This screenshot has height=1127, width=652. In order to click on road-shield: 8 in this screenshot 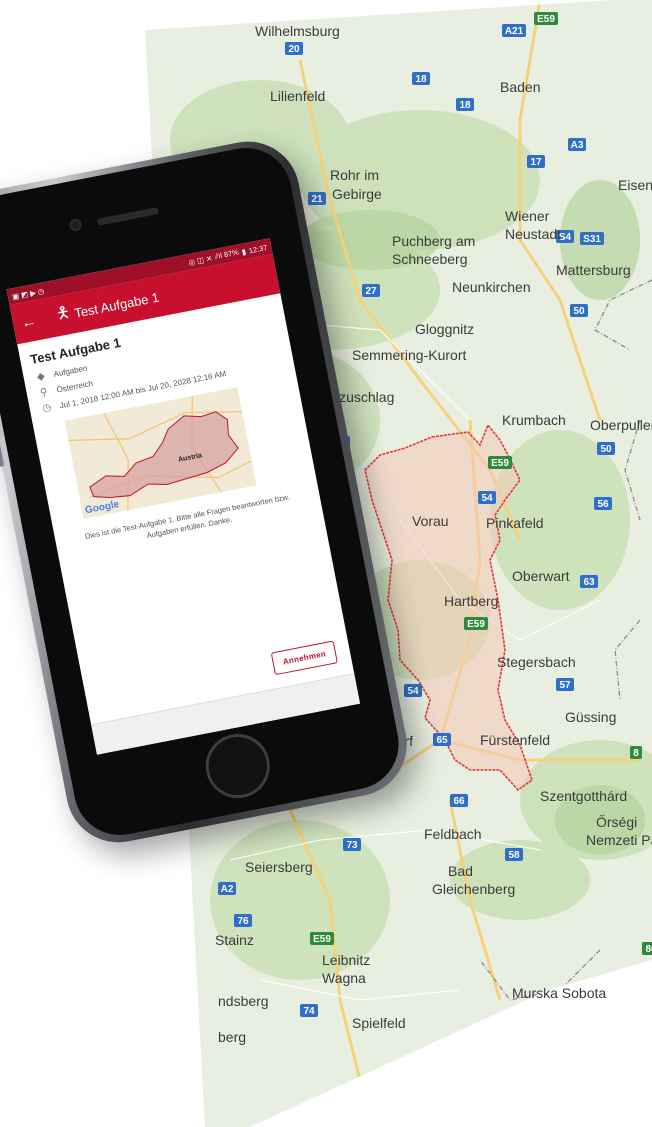, I will do `click(636, 752)`.